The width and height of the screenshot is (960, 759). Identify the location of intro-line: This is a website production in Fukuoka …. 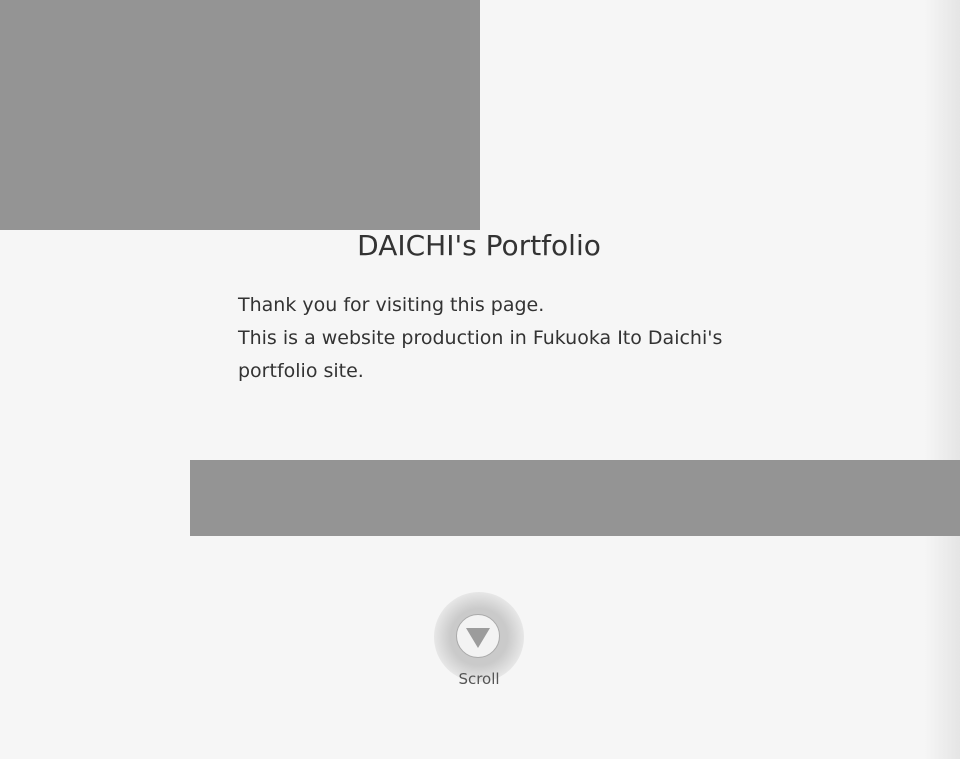
(480, 338).